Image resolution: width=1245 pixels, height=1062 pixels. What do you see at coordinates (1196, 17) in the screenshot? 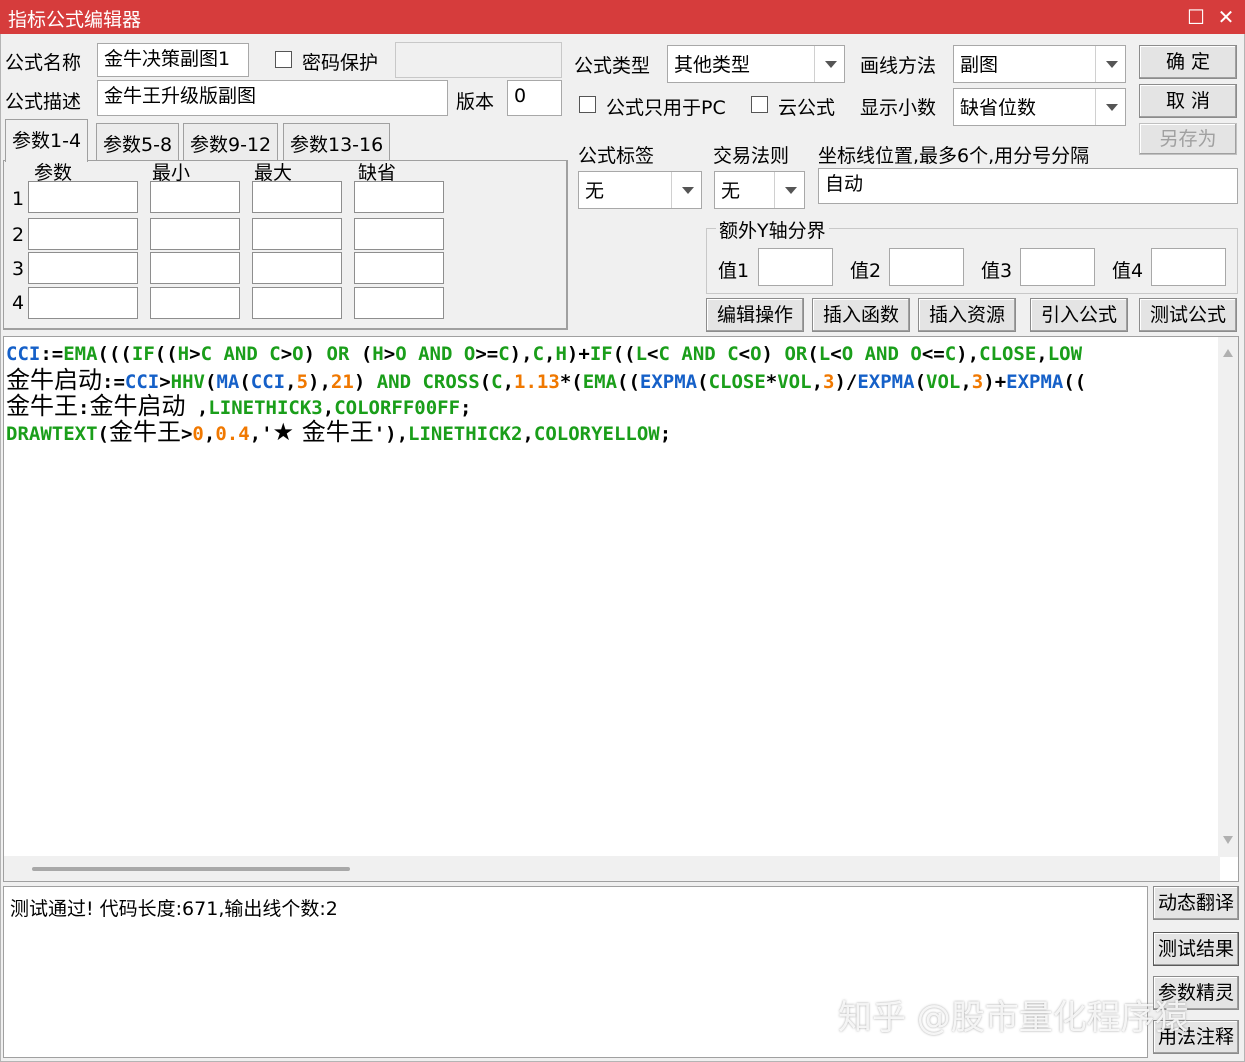
I see `maximize-icon: ☐` at bounding box center [1196, 17].